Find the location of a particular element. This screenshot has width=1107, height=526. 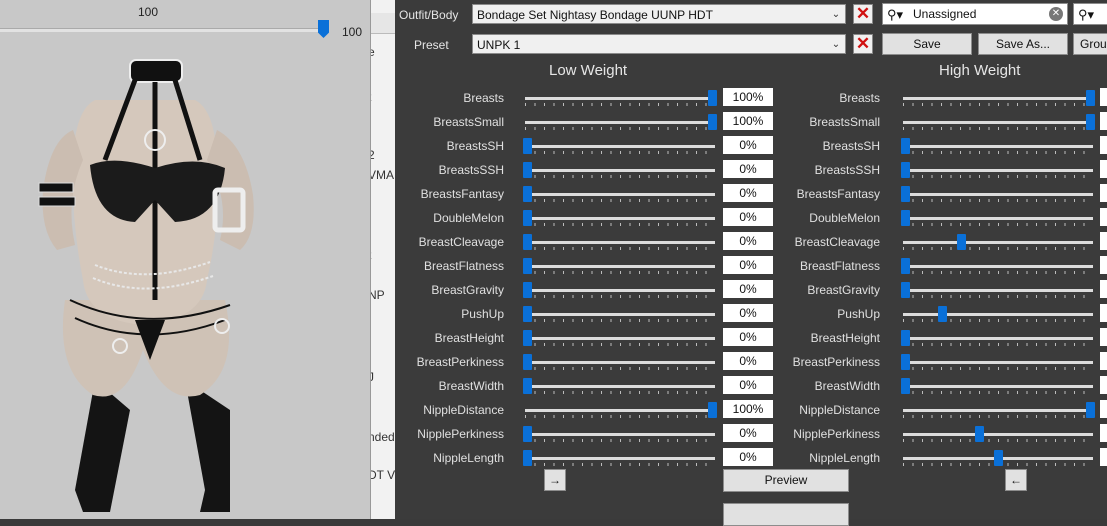

list-item: e is located at coordinates (373, 52).